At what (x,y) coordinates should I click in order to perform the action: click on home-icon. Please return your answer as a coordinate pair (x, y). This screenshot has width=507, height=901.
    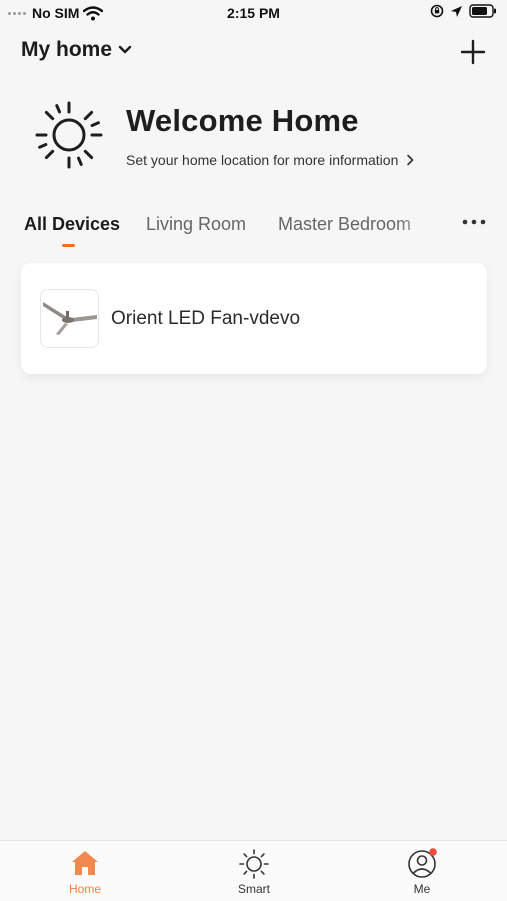
    Looking at the image, I should click on (85, 863).